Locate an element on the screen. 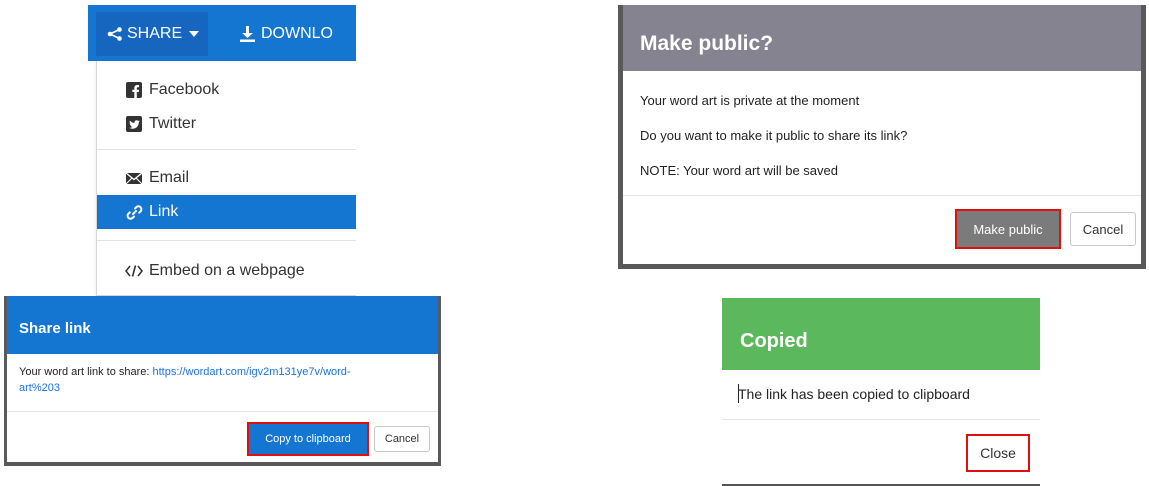 This screenshot has width=1149, height=486. make-public-button: Make public is located at coordinates (1008, 229).